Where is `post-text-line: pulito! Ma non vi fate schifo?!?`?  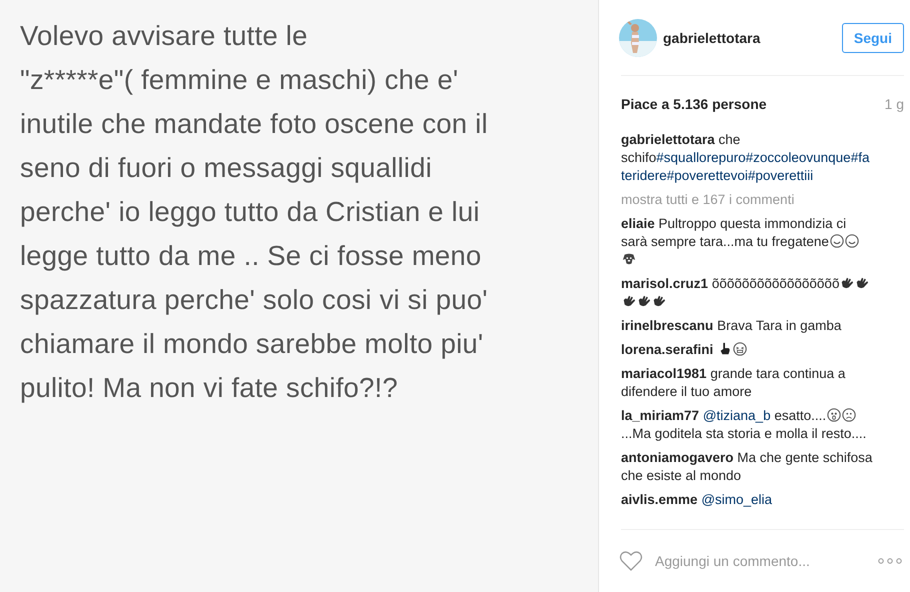
post-text-line: pulito! Ma non vi fate schifo?!? is located at coordinates (209, 388).